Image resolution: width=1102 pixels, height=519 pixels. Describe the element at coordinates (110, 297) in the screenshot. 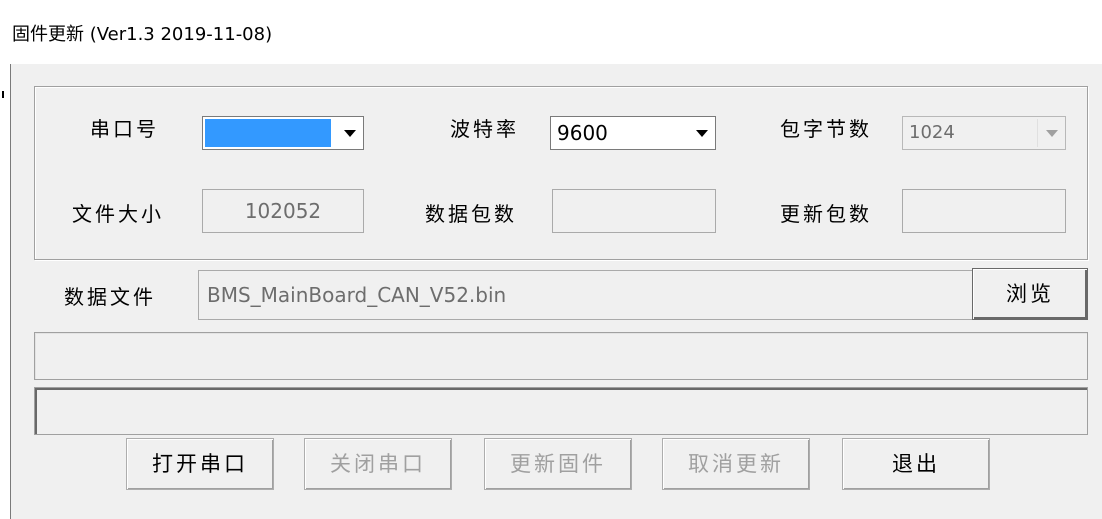

I see `data-file-label: 数据文件` at that location.